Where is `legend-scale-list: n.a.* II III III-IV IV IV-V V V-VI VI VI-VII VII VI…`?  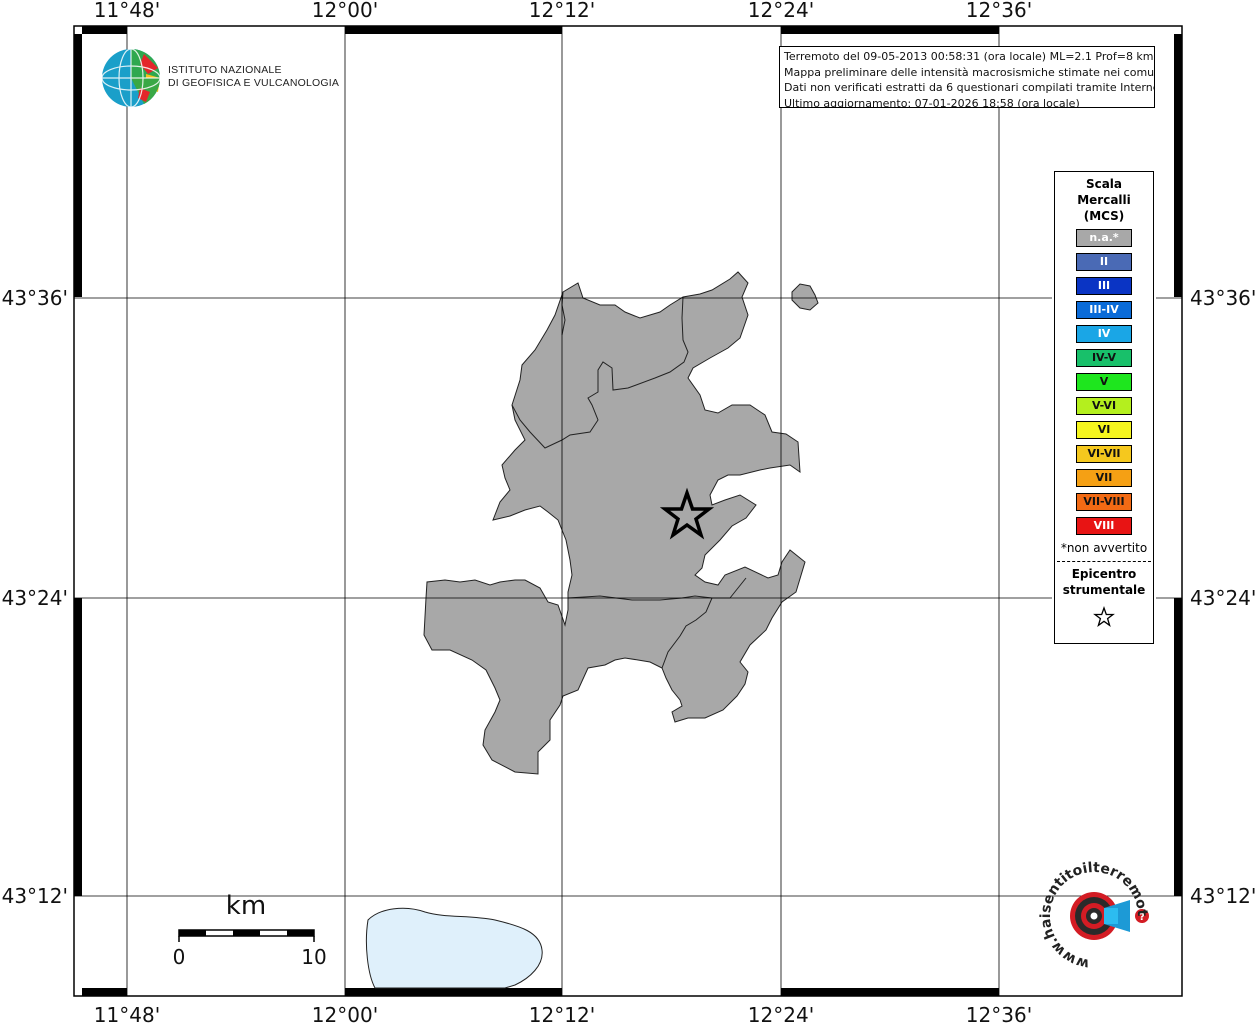
legend-scale-list: n.a.* II III III-IV IV IV-V V V-VI VI VI-VII VII VI… is located at coordinates (1104, 382).